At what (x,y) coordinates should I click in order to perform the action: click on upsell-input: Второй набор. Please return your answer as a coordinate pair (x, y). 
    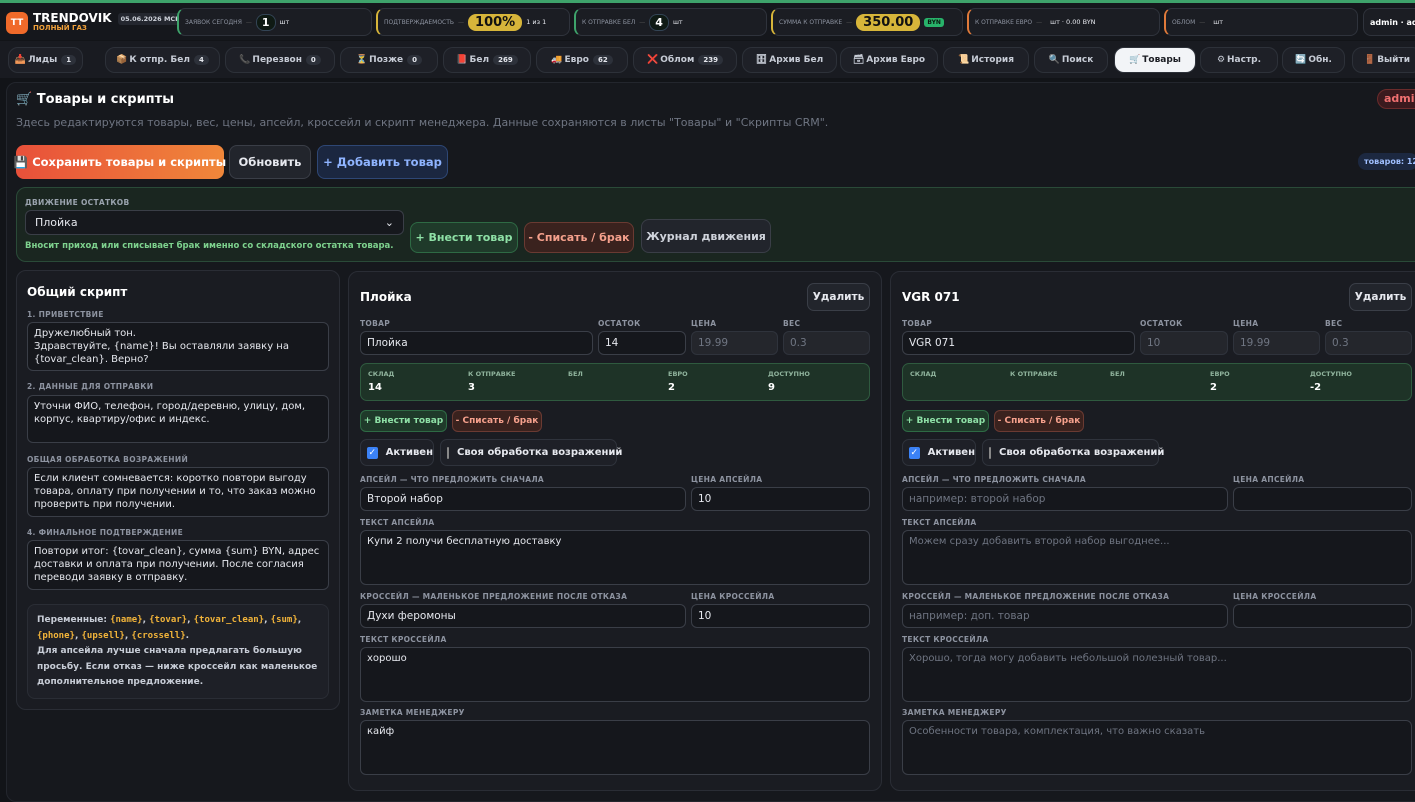
    Looking at the image, I should click on (523, 499).